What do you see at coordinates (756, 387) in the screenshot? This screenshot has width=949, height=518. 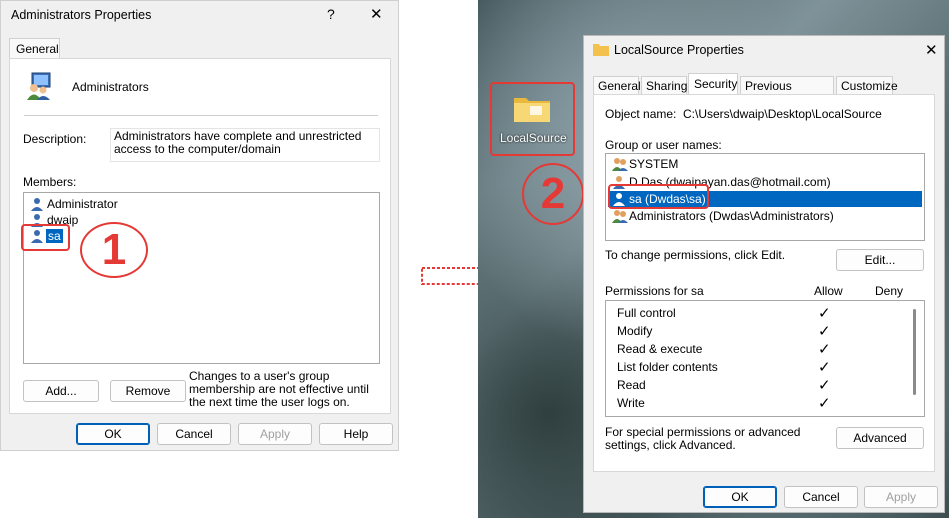 I see `permission-row: Read ✓` at bounding box center [756, 387].